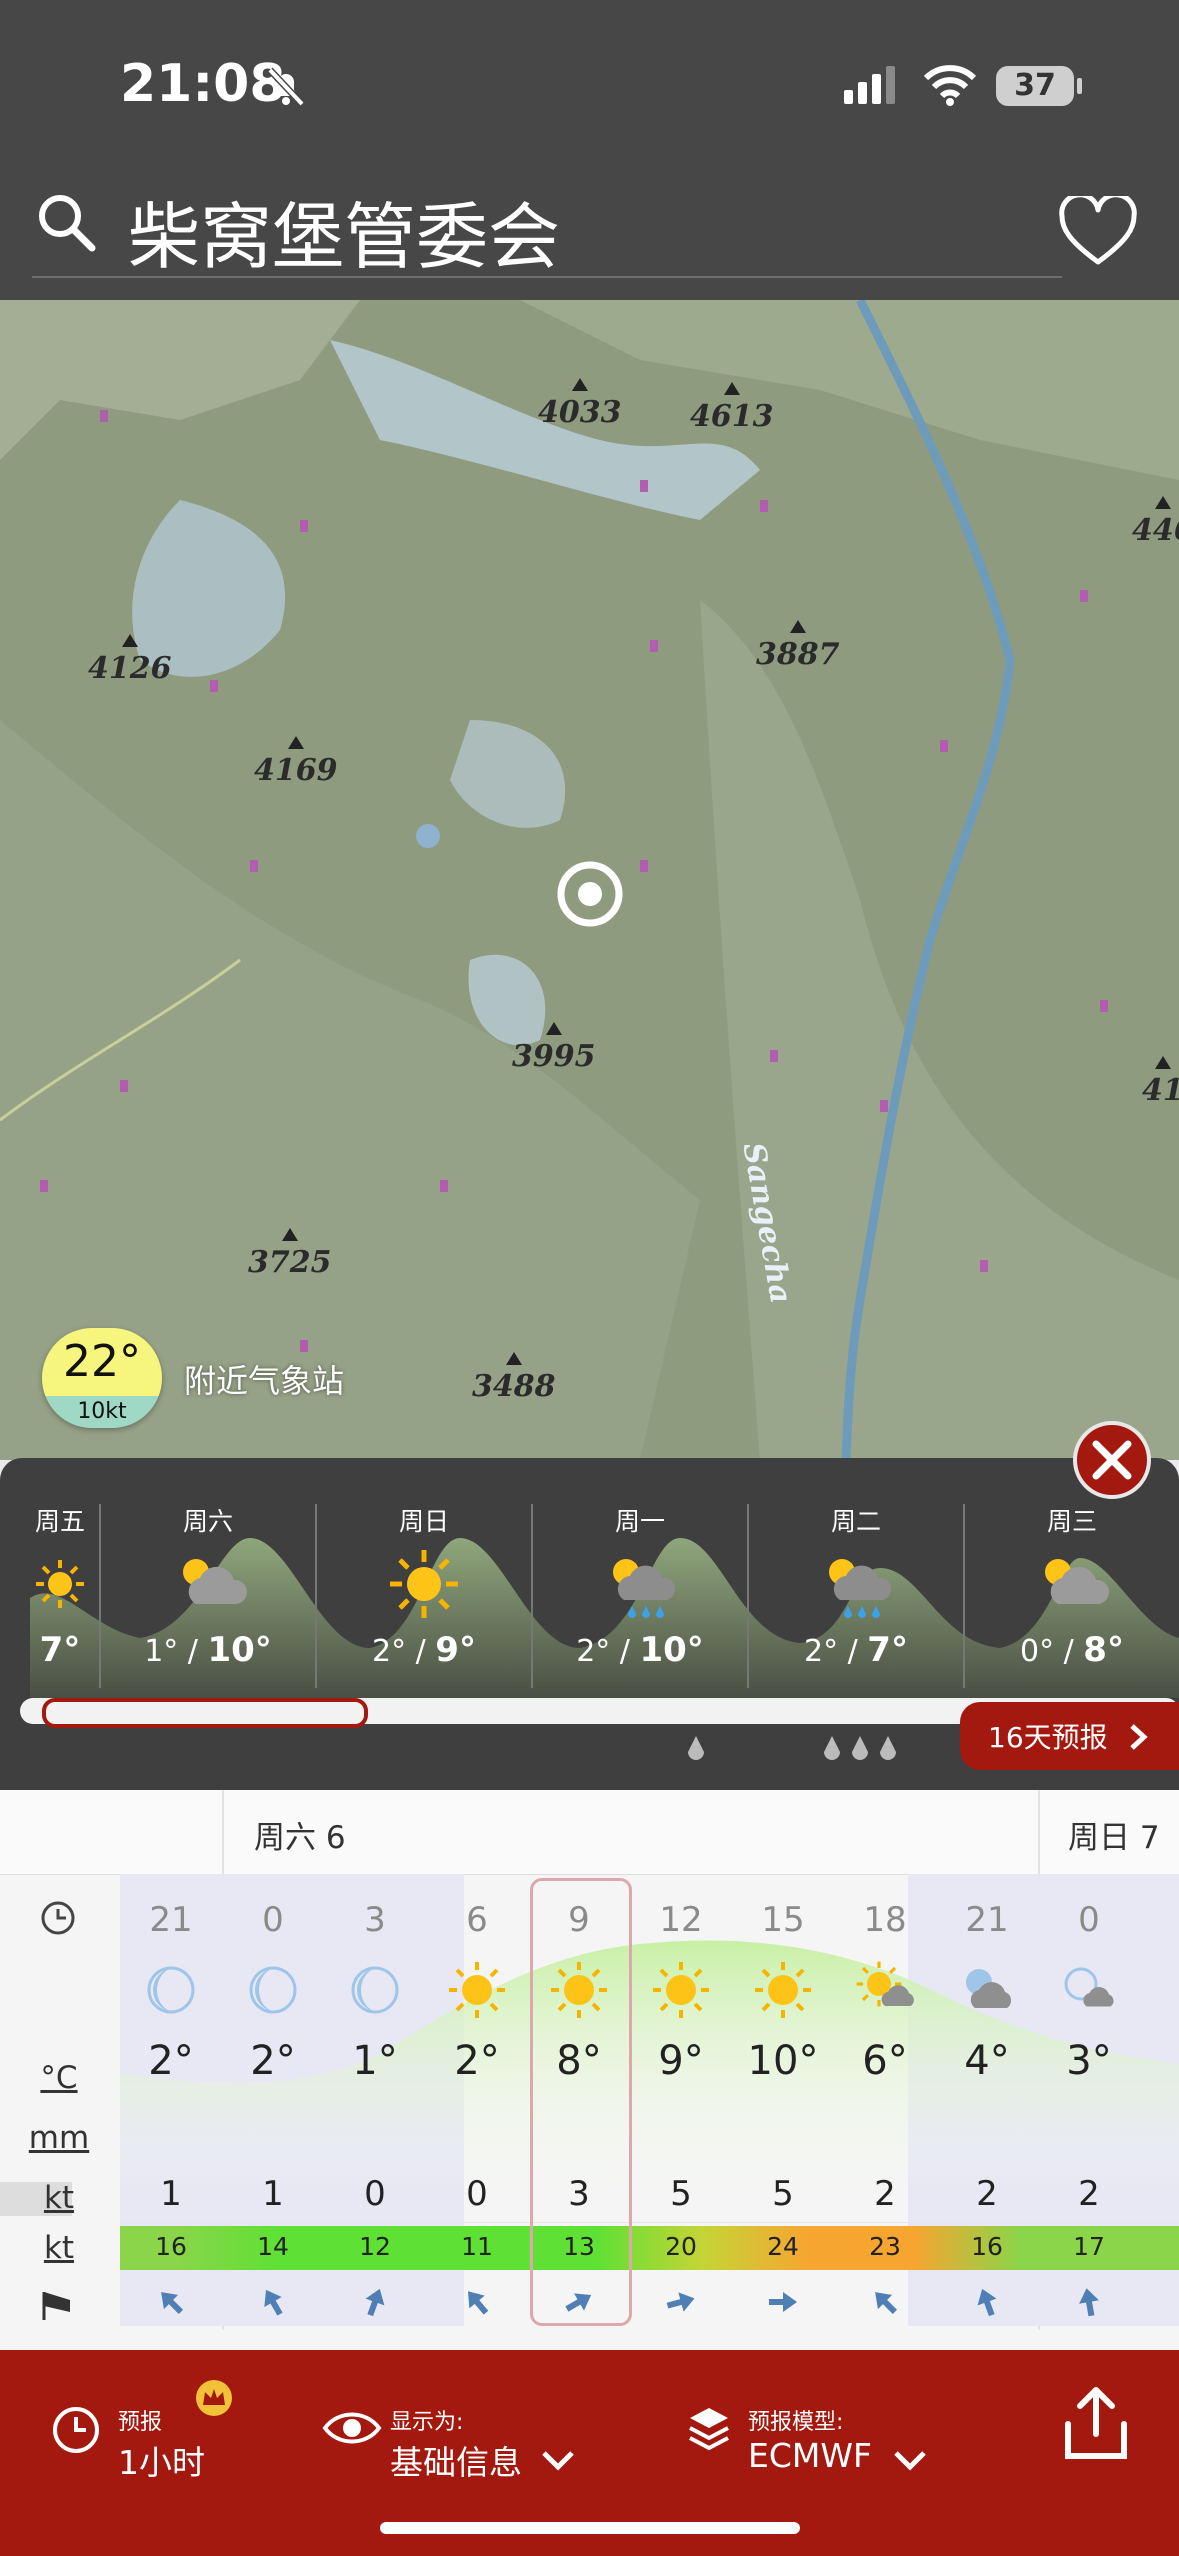 This screenshot has height=2556, width=1179. Describe the element at coordinates (860, 1748) in the screenshot. I see `rain-drops-icon` at that location.